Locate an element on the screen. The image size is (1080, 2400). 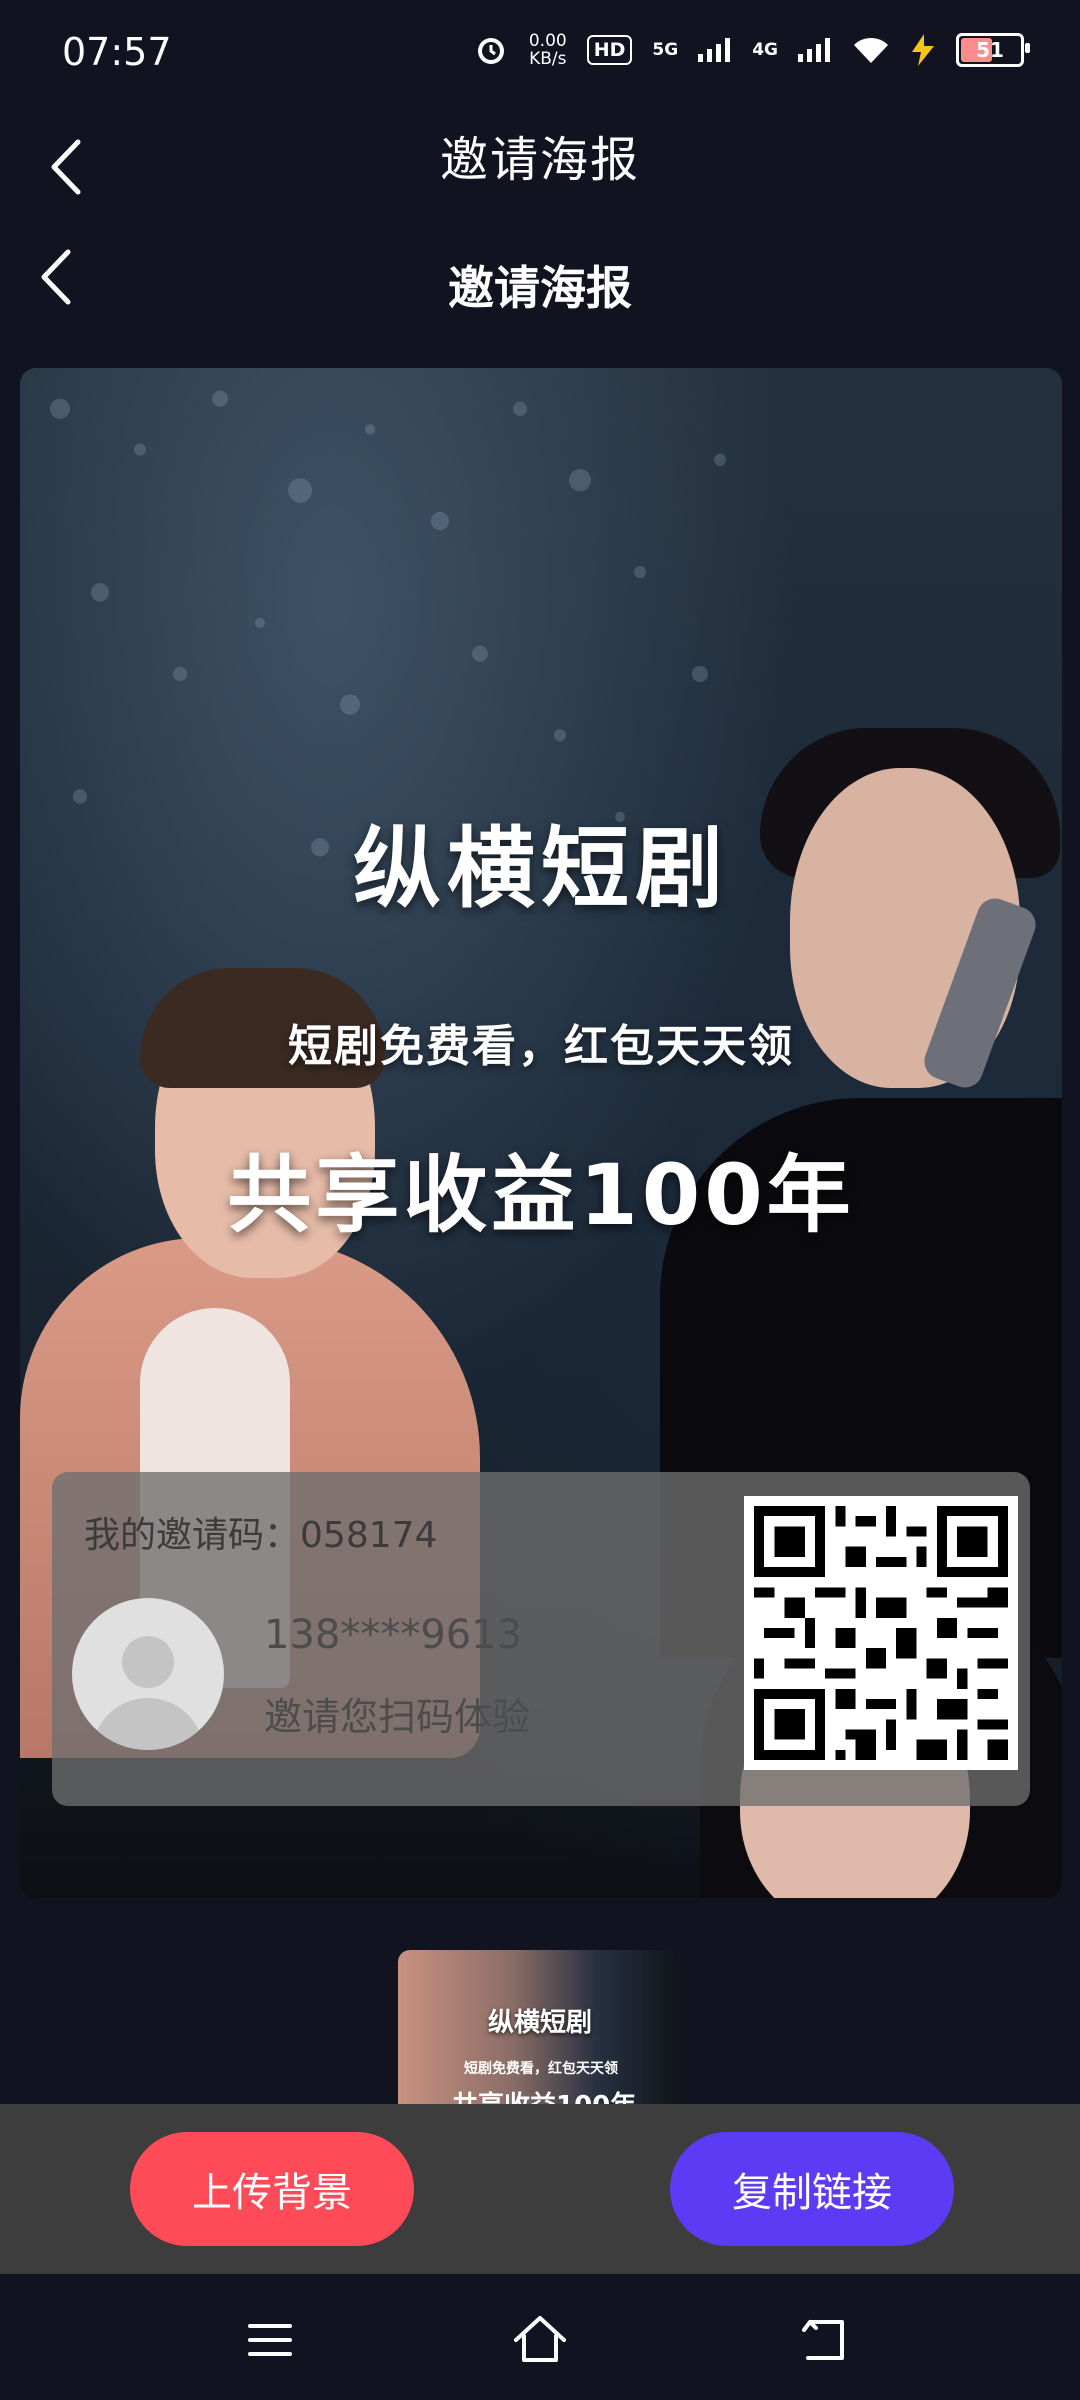
page-title: 邀请海报 is located at coordinates (539, 160).